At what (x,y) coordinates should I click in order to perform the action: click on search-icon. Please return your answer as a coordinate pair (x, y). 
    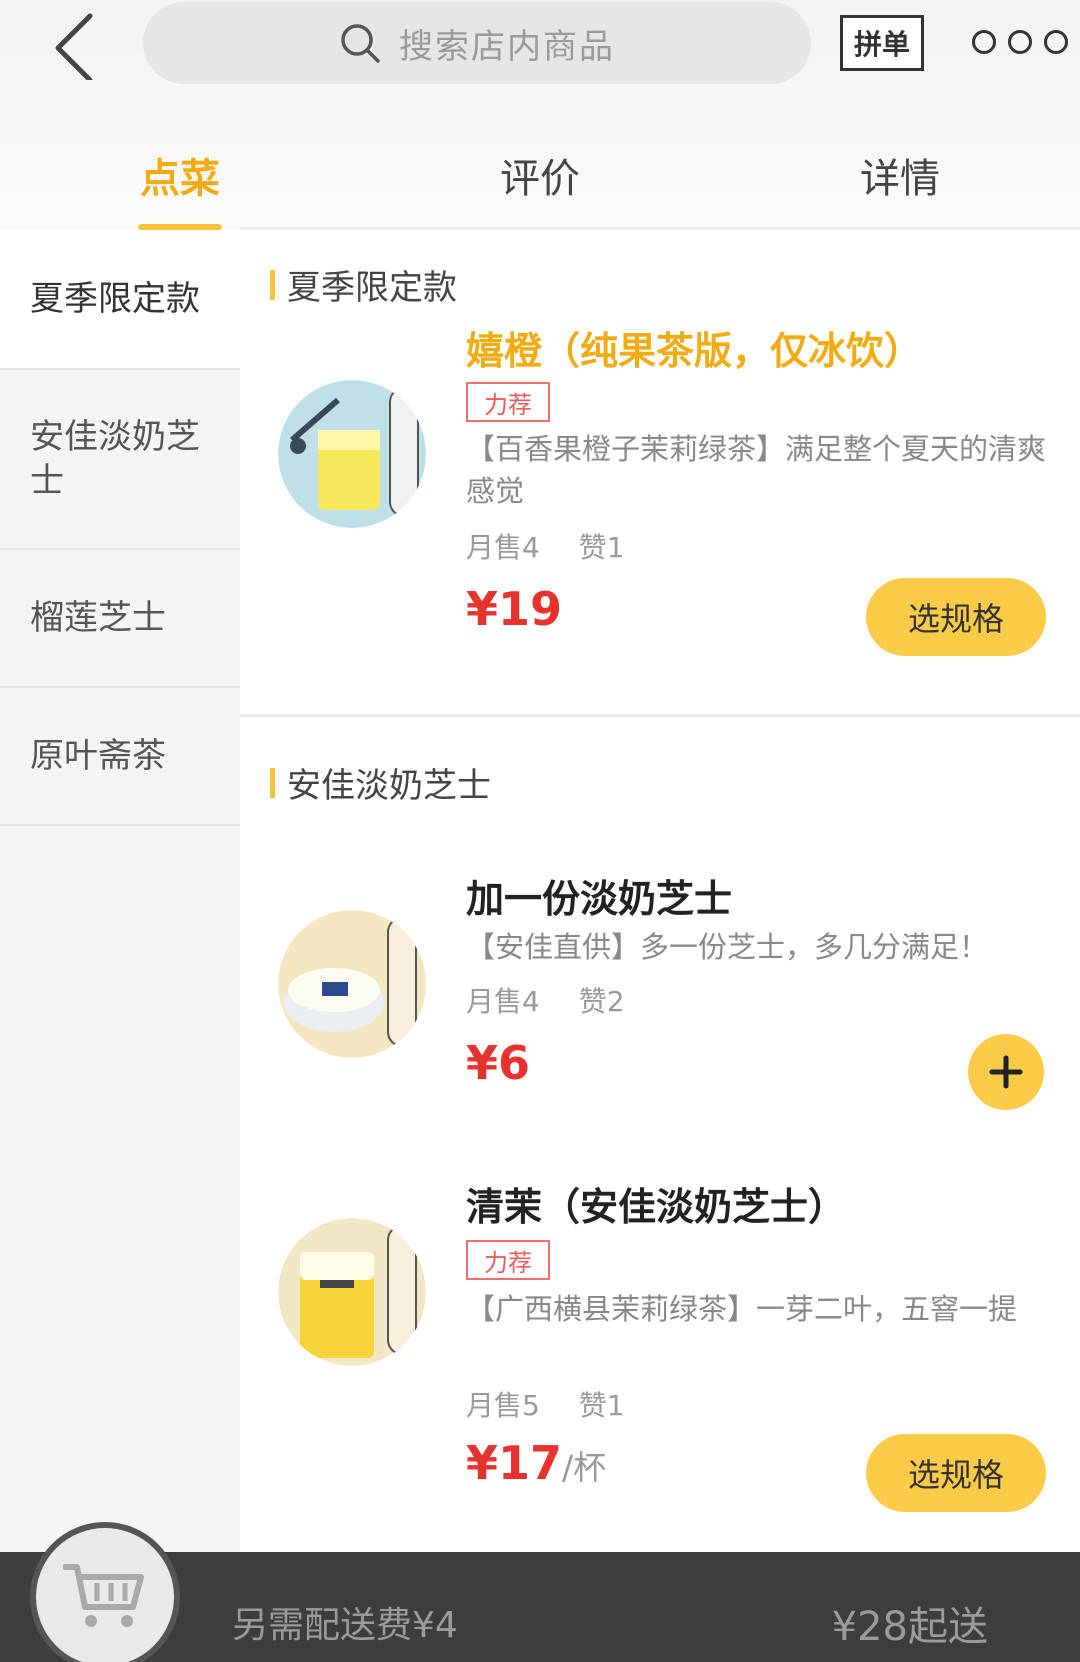
    Looking at the image, I should click on (360, 43).